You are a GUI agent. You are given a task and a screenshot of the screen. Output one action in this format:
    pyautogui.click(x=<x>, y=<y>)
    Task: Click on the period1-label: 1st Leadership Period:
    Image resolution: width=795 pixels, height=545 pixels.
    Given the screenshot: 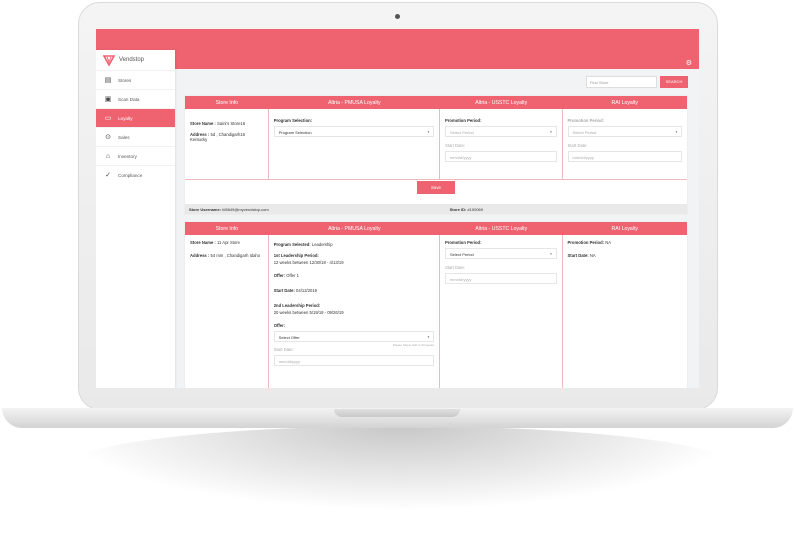 What is the action you would take?
    pyautogui.click(x=296, y=255)
    